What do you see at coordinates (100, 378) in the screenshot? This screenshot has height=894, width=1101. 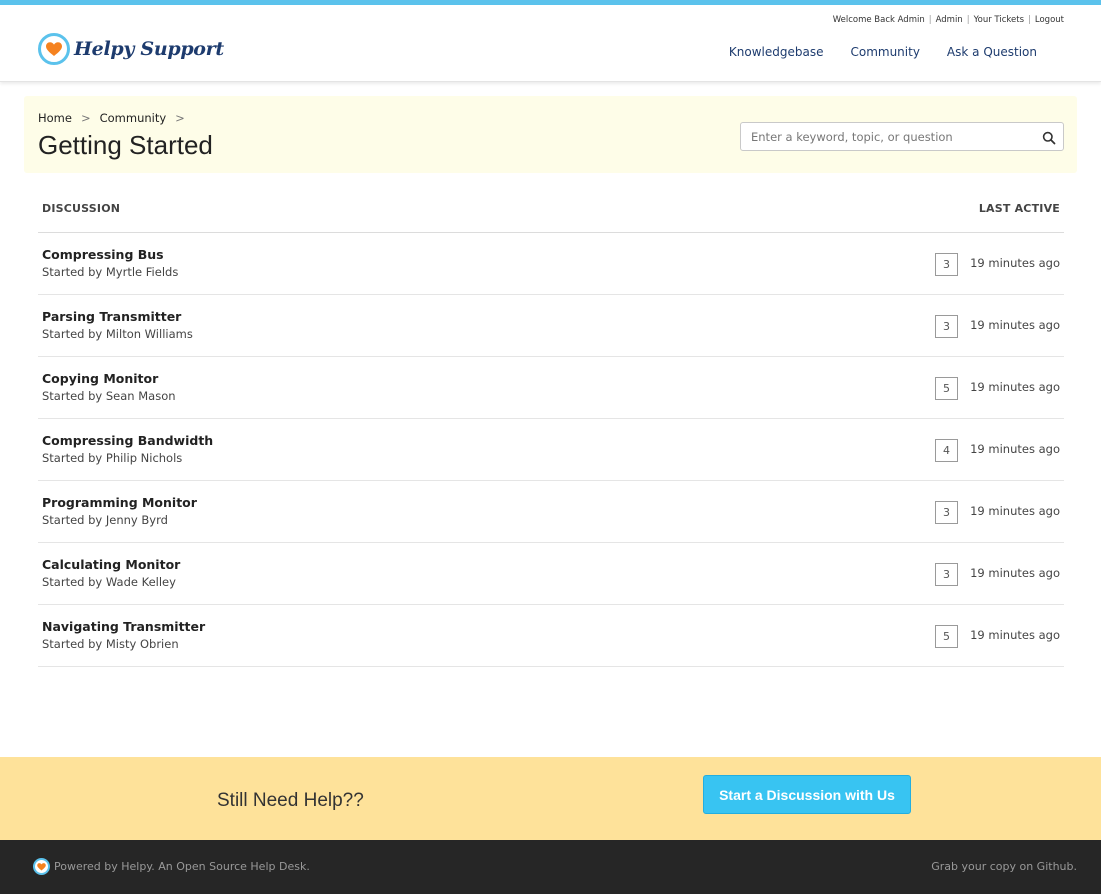 I see `discussion-title: Copying Monitor` at bounding box center [100, 378].